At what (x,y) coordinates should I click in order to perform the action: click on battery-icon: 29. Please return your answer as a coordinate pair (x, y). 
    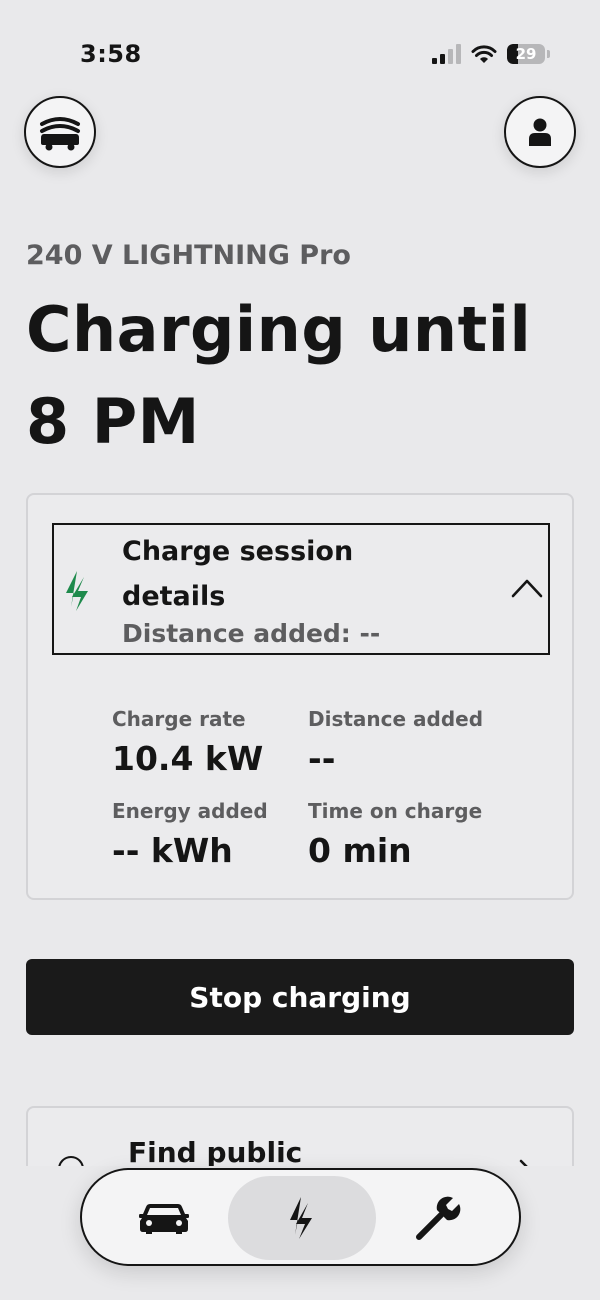
    Looking at the image, I should click on (526, 54).